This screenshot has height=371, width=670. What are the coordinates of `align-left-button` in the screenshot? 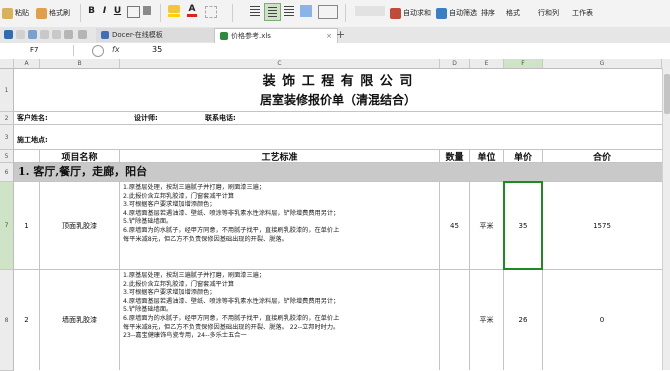 It's located at (255, 11).